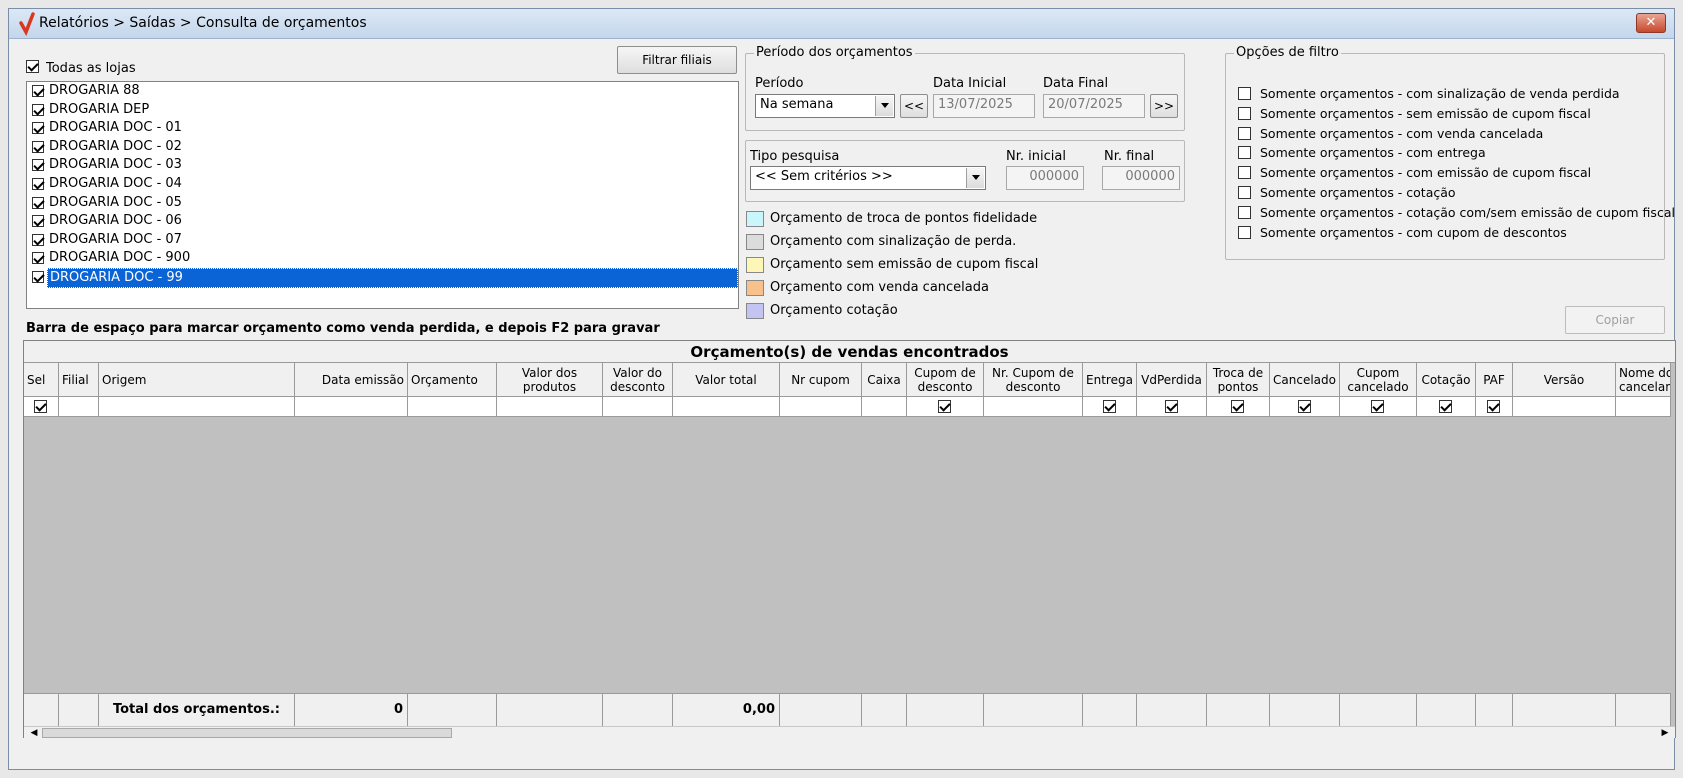 Image resolution: width=1683 pixels, height=778 pixels. I want to click on scroll-right-icon: ▶, so click(1665, 733).